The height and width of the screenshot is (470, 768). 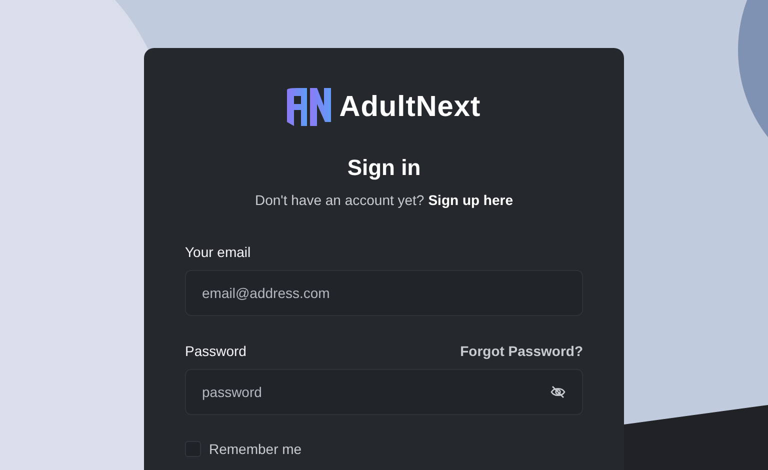 I want to click on logo-wordmark: AdultNext, so click(x=410, y=107).